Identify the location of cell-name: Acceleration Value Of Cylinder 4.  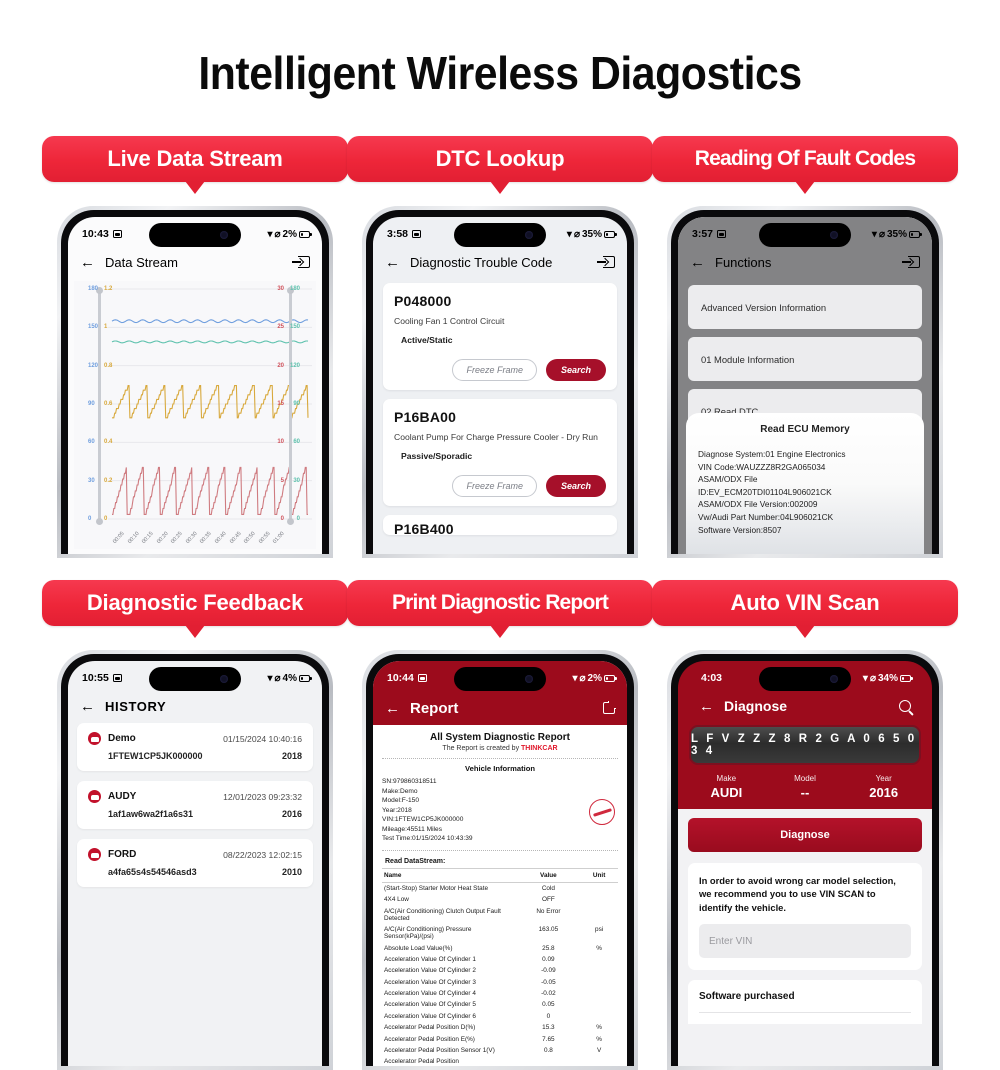
(430, 994).